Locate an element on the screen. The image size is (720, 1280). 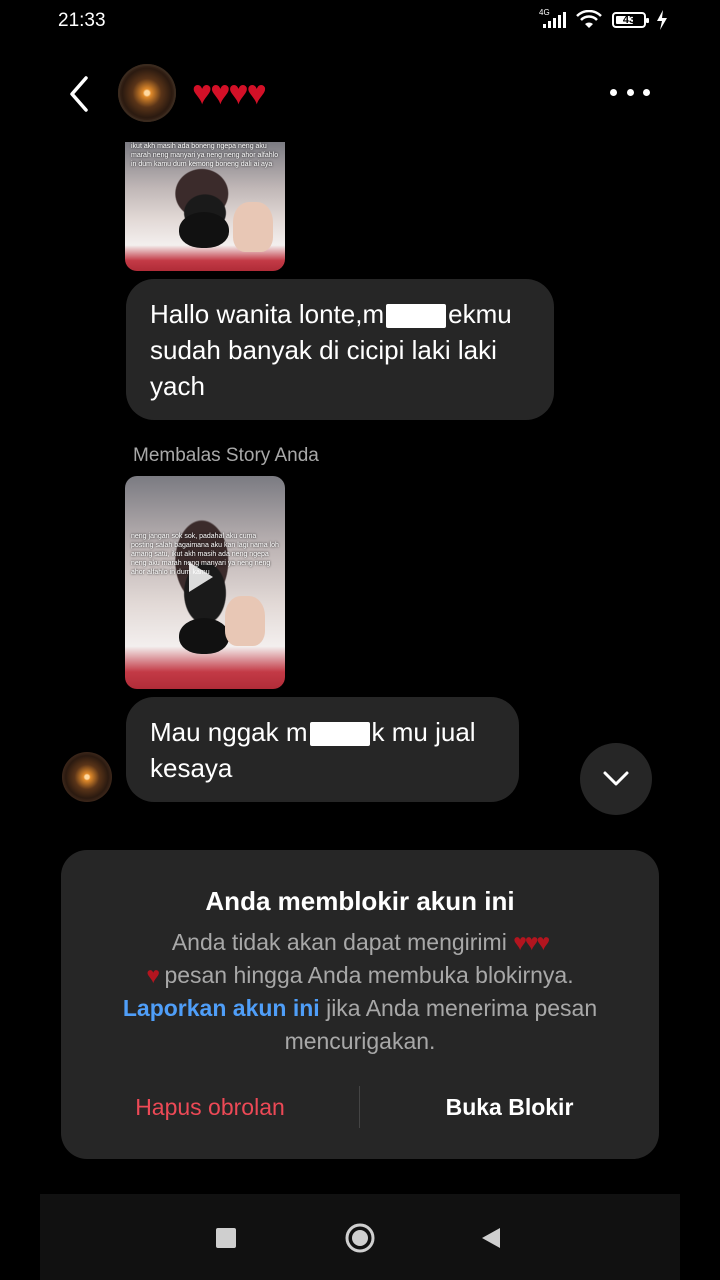
status-icons: 4G 43 is located at coordinates (603, 19).